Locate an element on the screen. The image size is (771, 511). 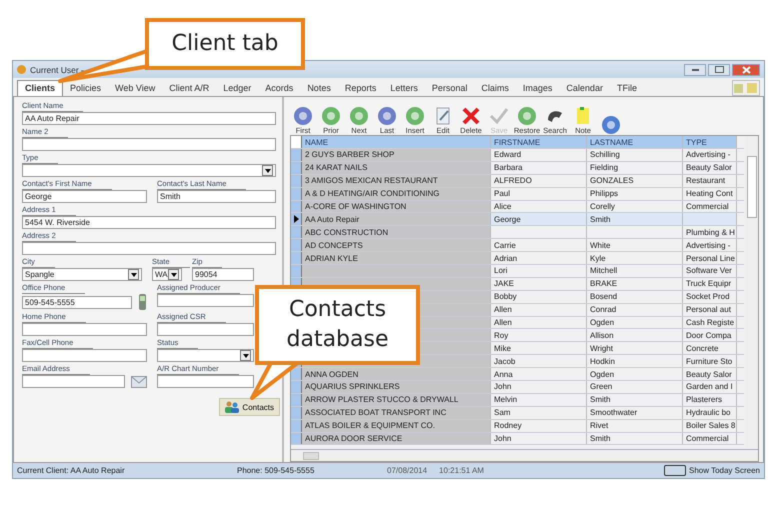
table-cell: Carrie is located at coordinates (539, 245).